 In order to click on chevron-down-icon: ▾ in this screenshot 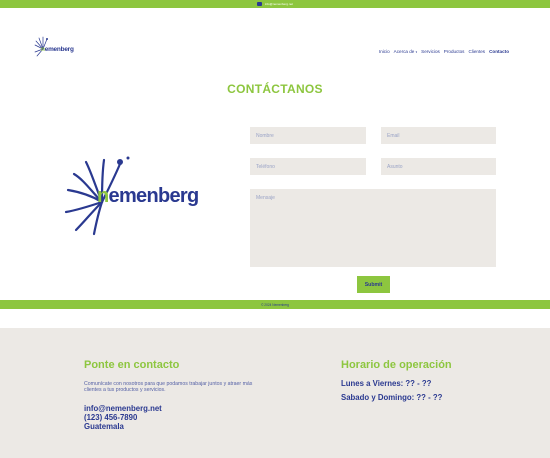, I will do `click(416, 52)`.